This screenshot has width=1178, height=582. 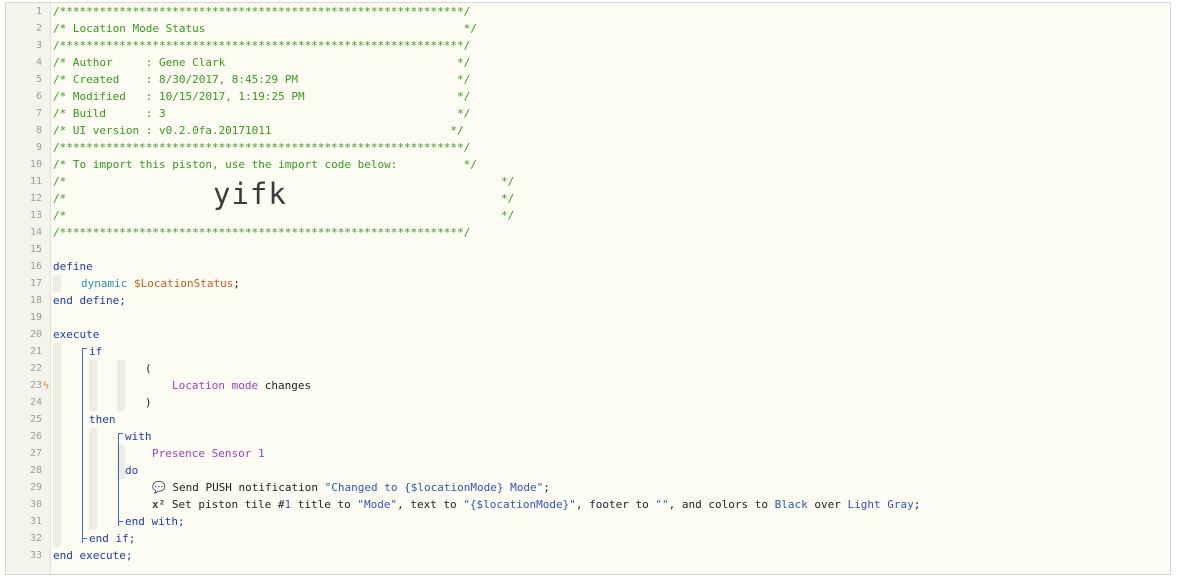 What do you see at coordinates (35, 402) in the screenshot?
I see `line-number: 24` at bounding box center [35, 402].